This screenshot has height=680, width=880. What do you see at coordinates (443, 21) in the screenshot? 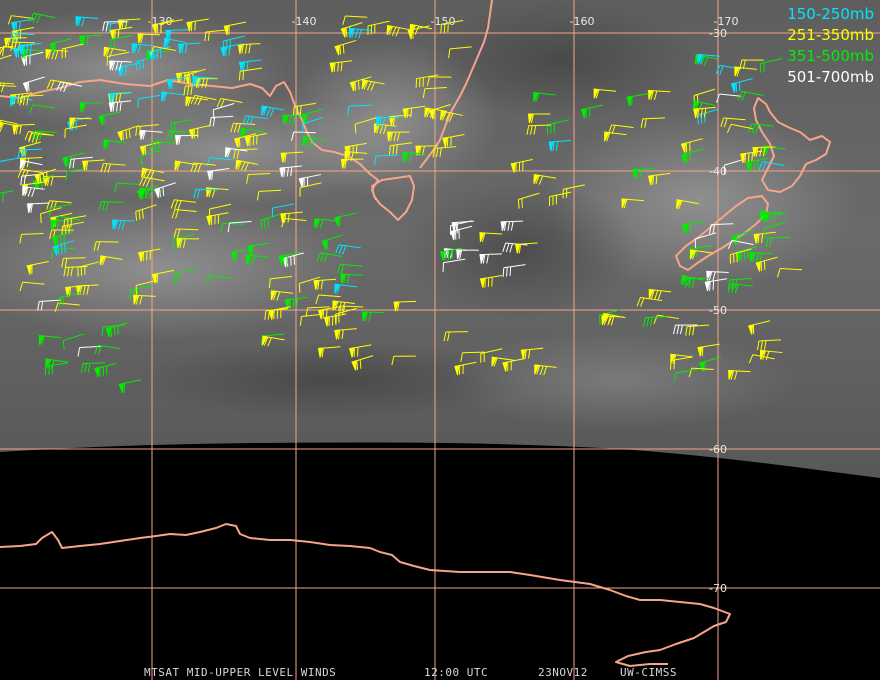
I see `longitude-label: -150` at bounding box center [443, 21].